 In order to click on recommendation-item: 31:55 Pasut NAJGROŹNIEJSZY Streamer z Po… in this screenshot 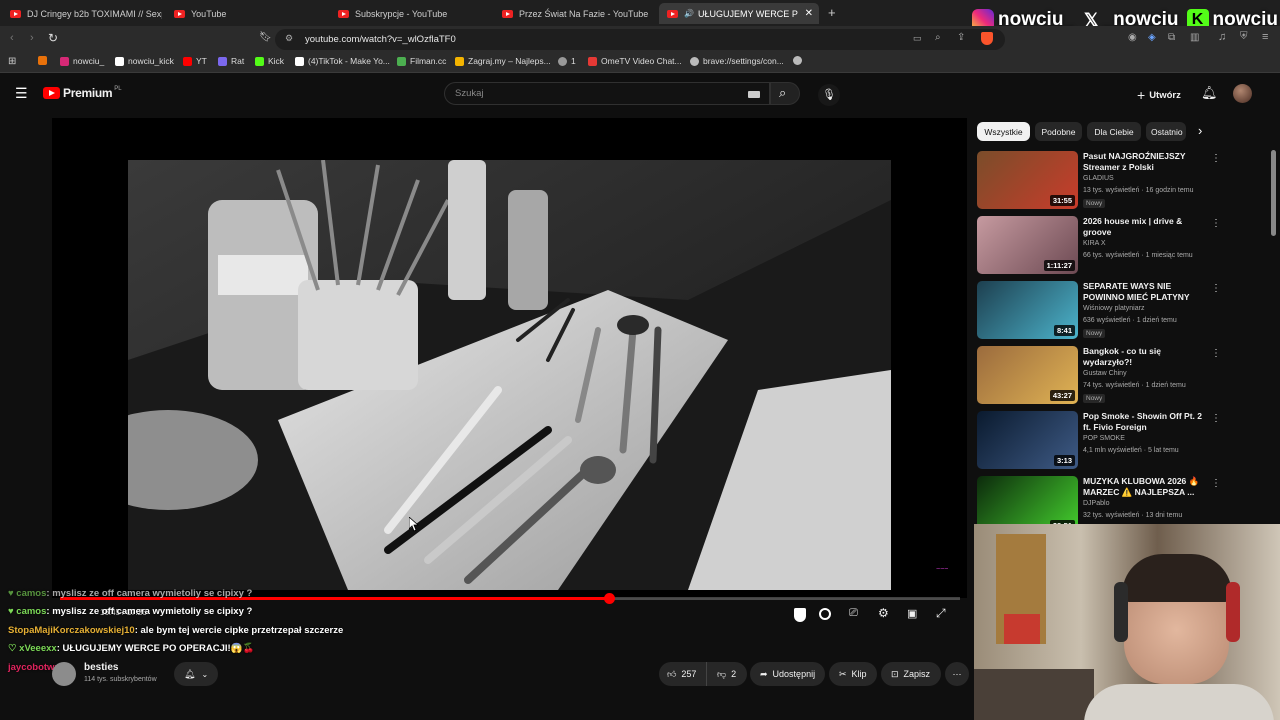, I will do `click(1099, 180)`.